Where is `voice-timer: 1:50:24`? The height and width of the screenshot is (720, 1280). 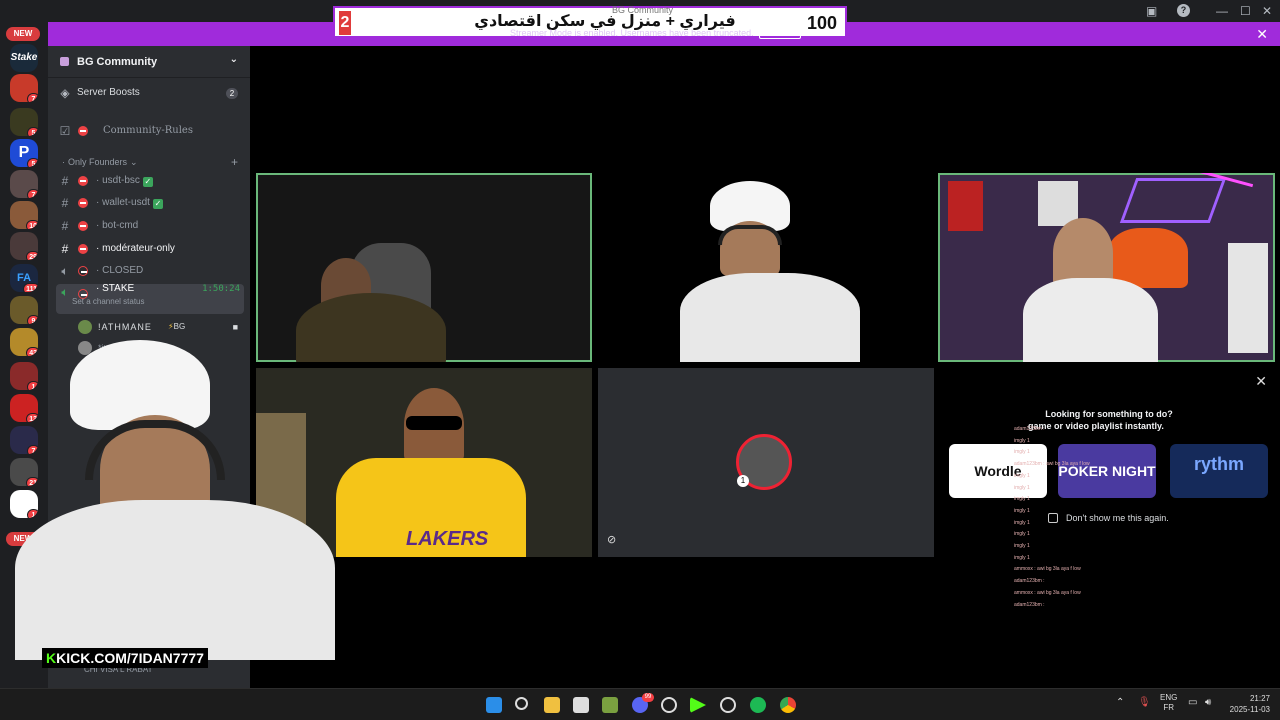
voice-timer: 1:50:24 is located at coordinates (221, 289).